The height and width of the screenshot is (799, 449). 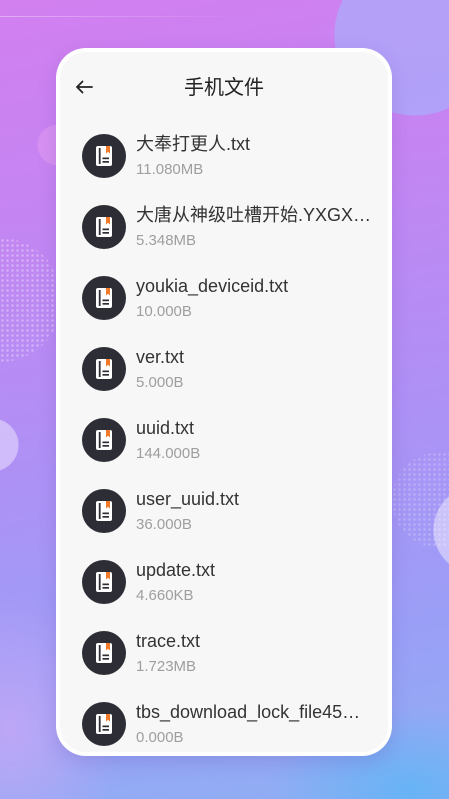 I want to click on header: 手机文件, so click(x=224, y=88).